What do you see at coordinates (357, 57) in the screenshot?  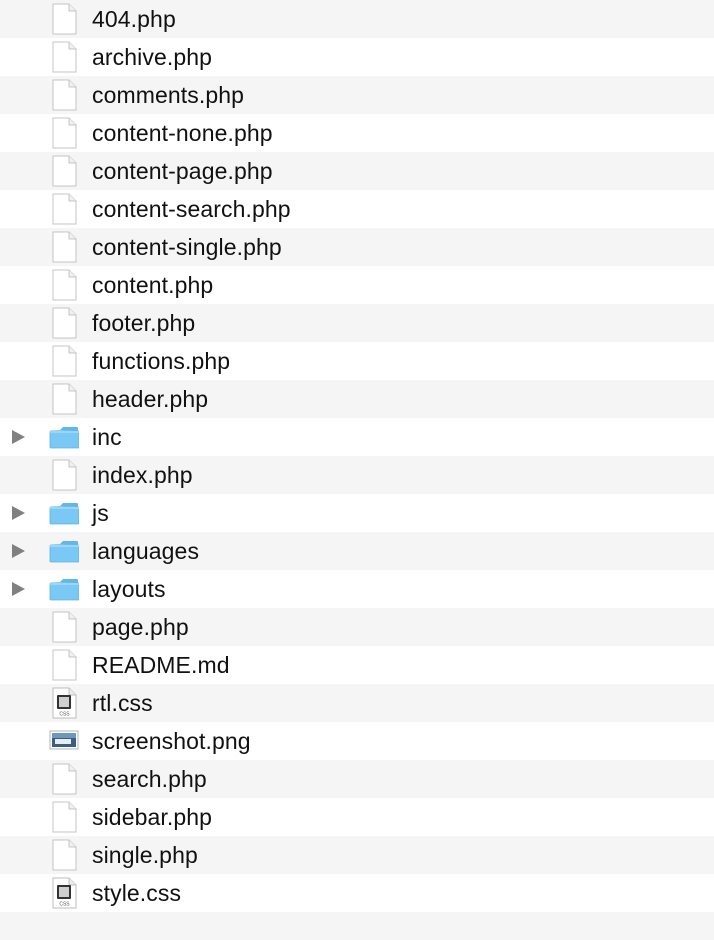 I see `file-row: archive.php` at bounding box center [357, 57].